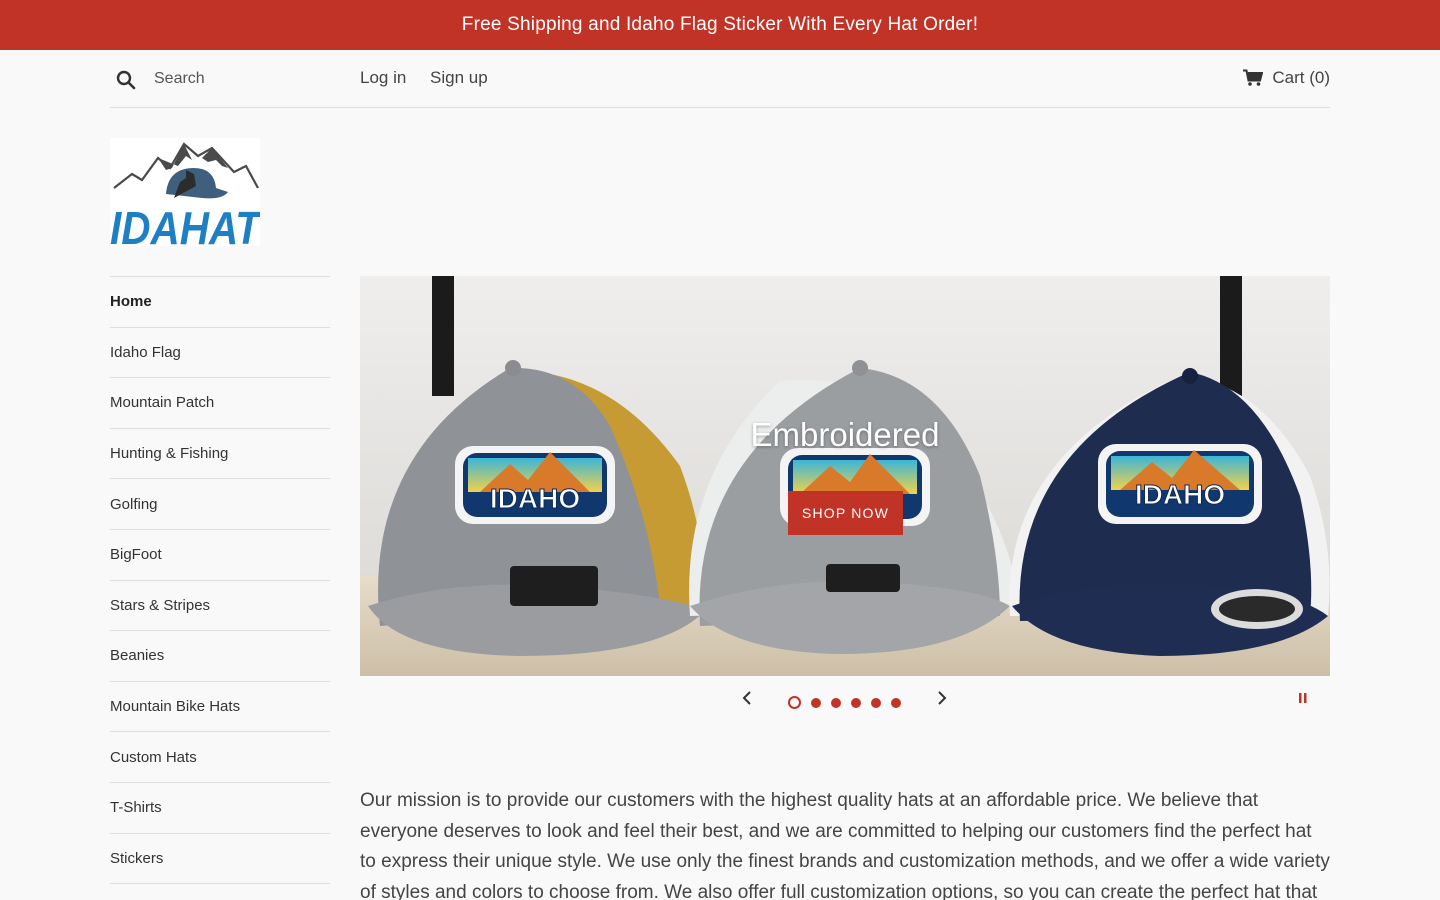 The width and height of the screenshot is (1440, 900). What do you see at coordinates (185, 224) in the screenshot?
I see `logo-text: IDAHAT` at bounding box center [185, 224].